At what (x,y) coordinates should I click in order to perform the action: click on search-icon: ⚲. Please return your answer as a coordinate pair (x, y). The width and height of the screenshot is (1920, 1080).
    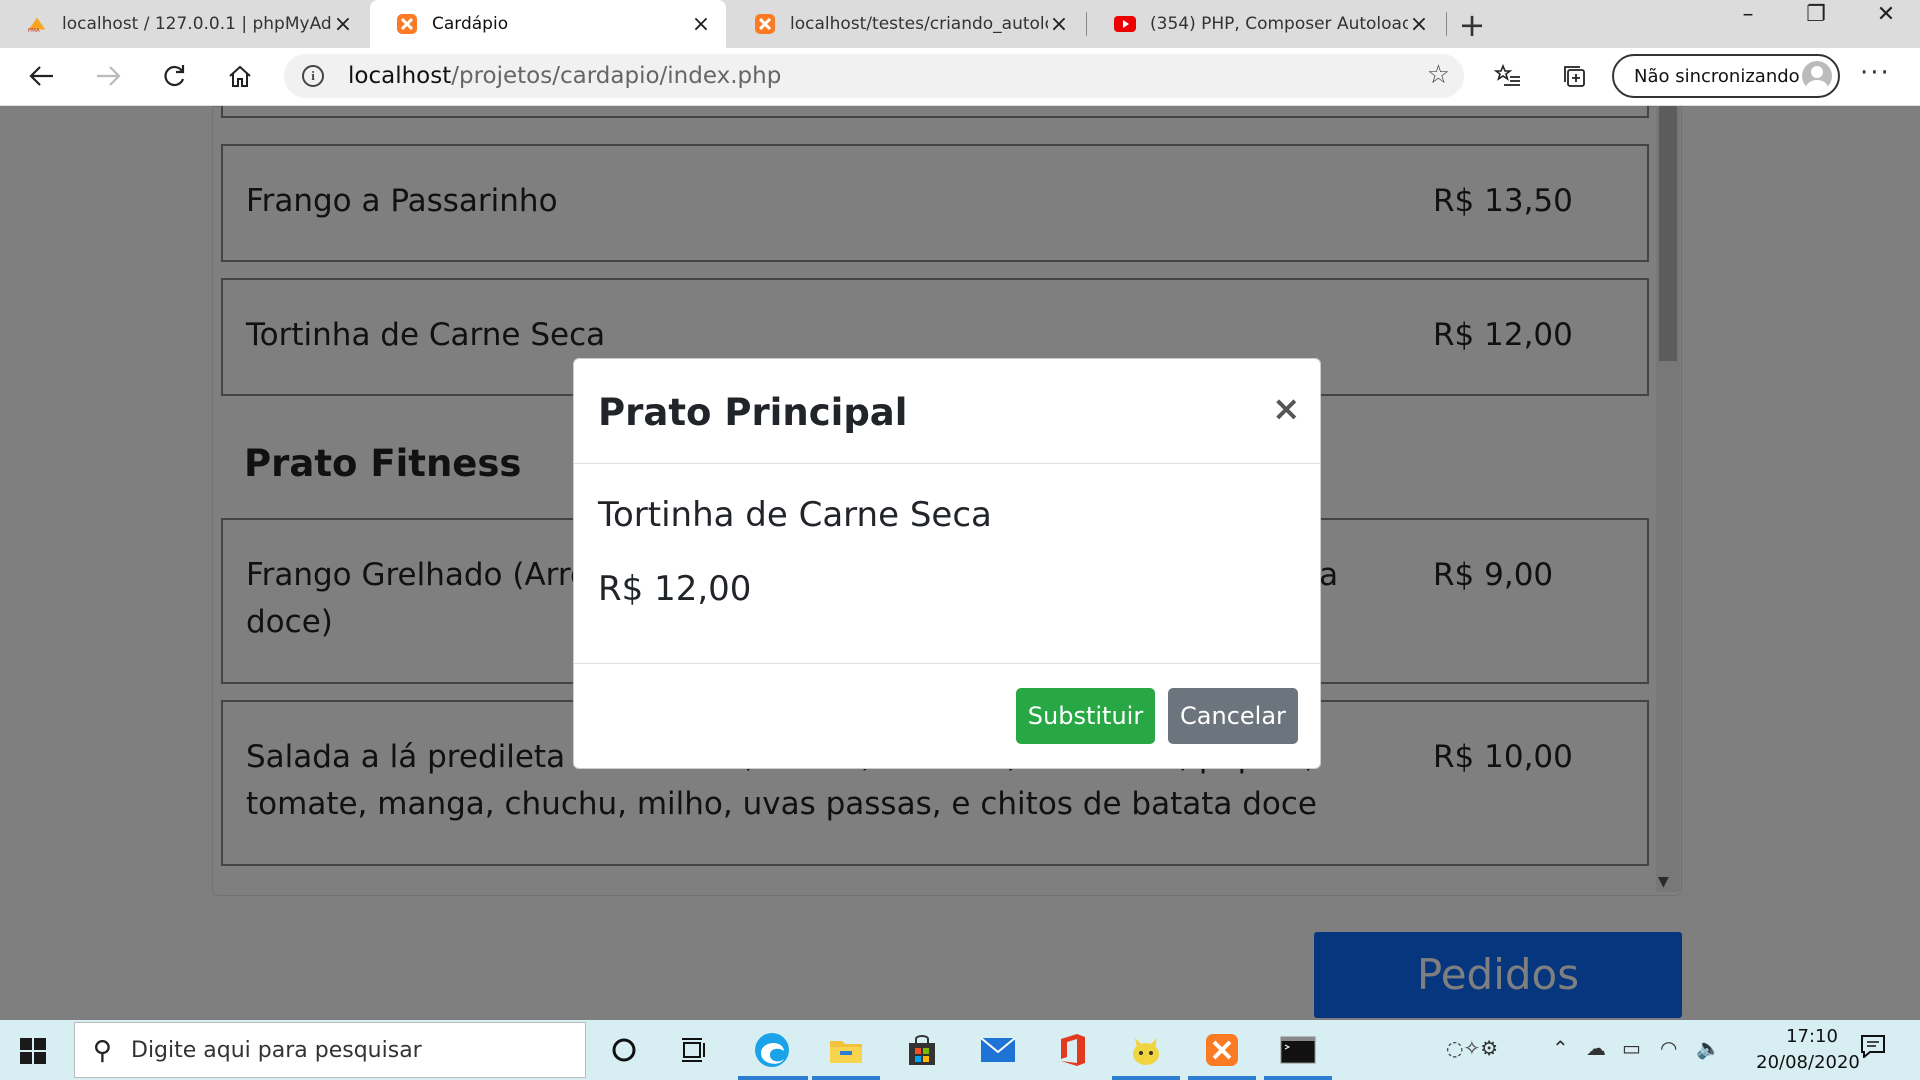
    Looking at the image, I should click on (103, 1051).